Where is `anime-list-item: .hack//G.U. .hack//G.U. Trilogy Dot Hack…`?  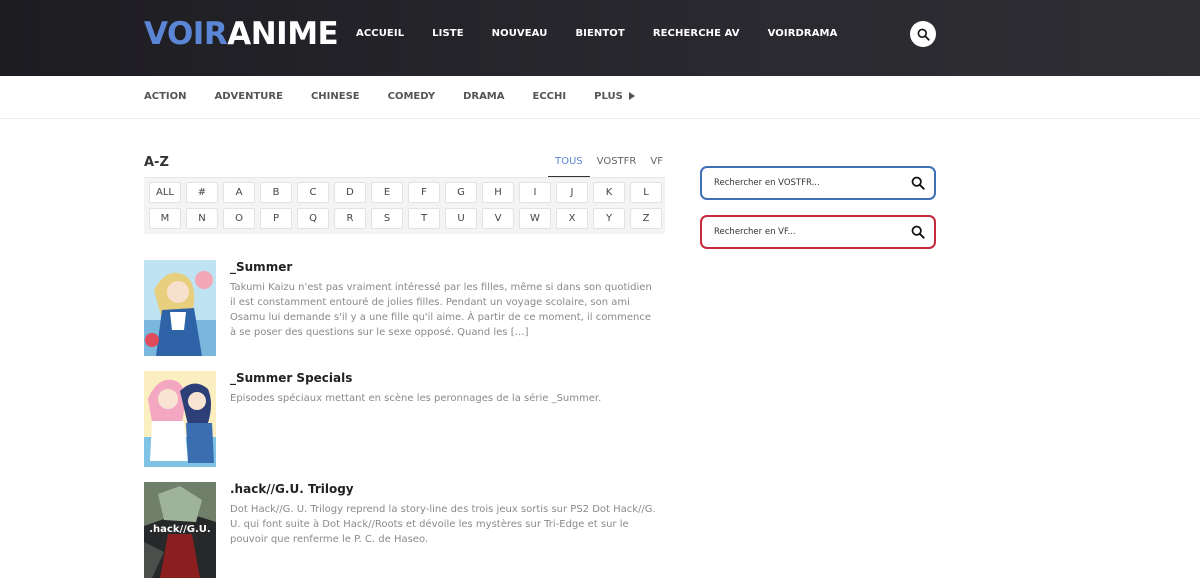 anime-list-item: .hack//G.U. .hack//G.U. Trilogy Dot Hack… is located at coordinates (404, 530).